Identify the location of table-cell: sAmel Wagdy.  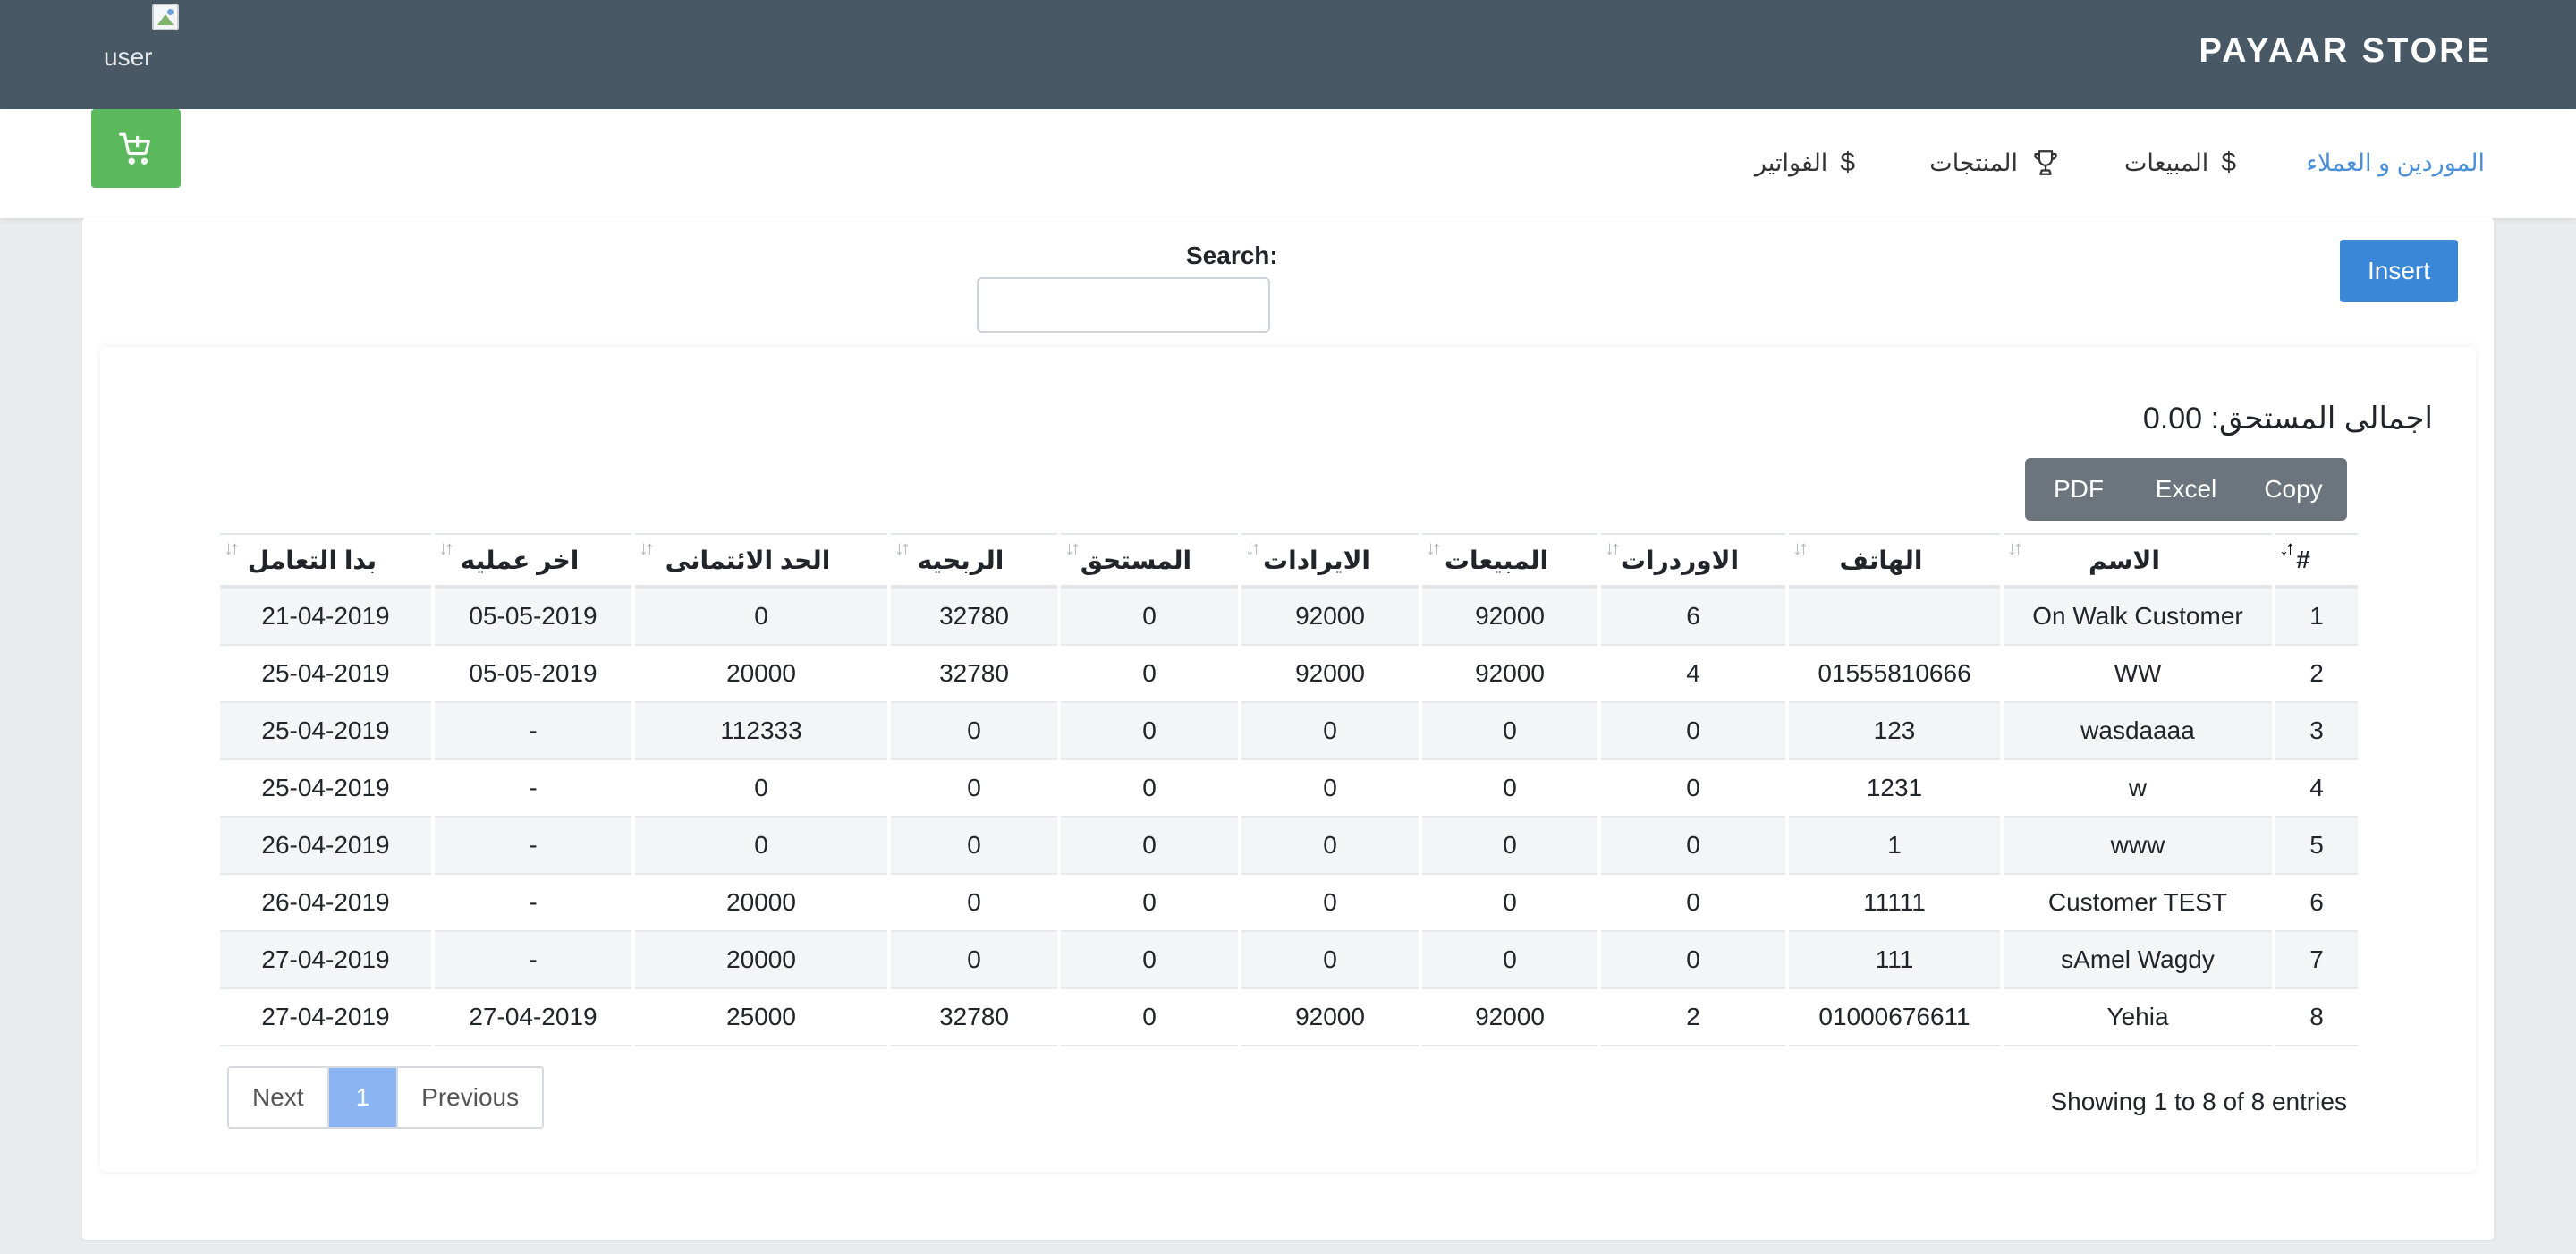
(2138, 960).